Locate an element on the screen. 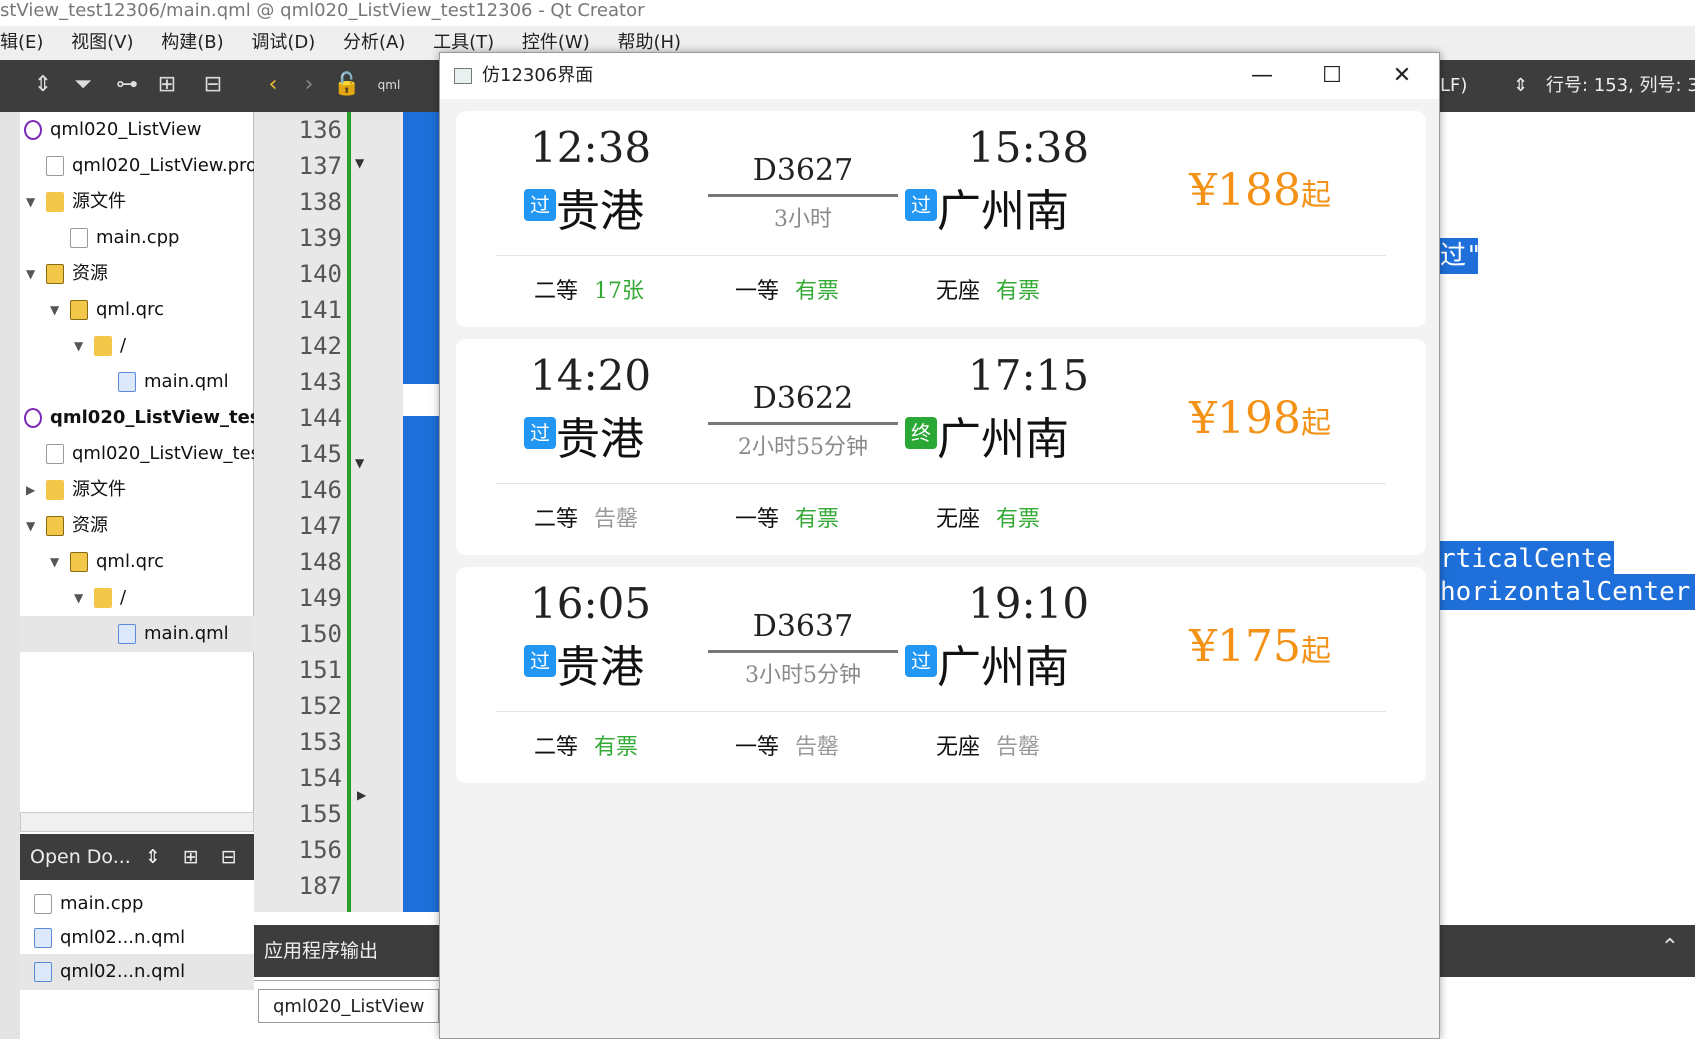 This screenshot has height=1039, width=1695. arrival-station: 广州南 is located at coordinates (1003, 439).